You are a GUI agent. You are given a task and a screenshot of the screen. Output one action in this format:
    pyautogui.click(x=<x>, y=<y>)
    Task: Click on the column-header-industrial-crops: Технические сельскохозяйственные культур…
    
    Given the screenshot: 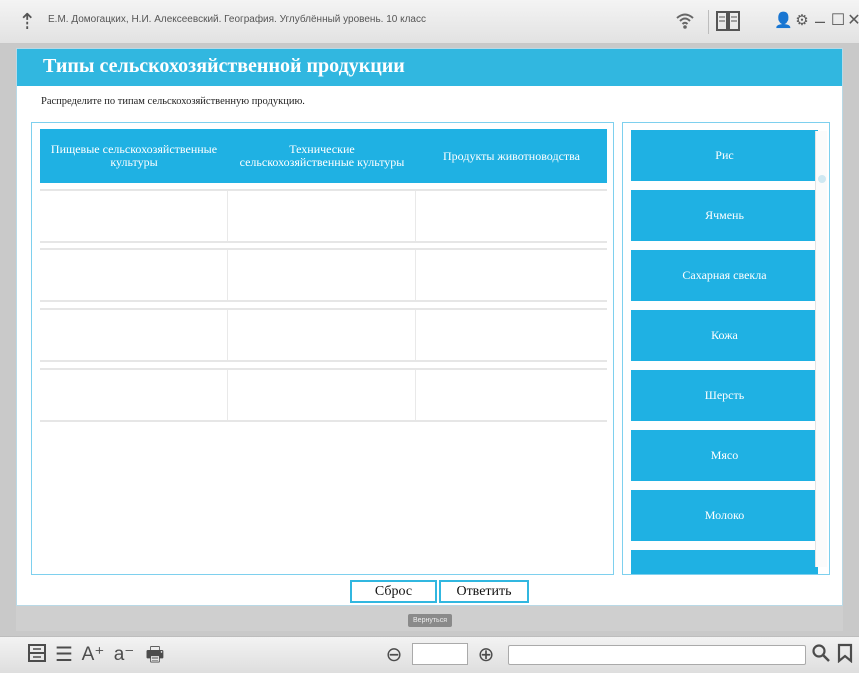 What is the action you would take?
    pyautogui.click(x=322, y=156)
    